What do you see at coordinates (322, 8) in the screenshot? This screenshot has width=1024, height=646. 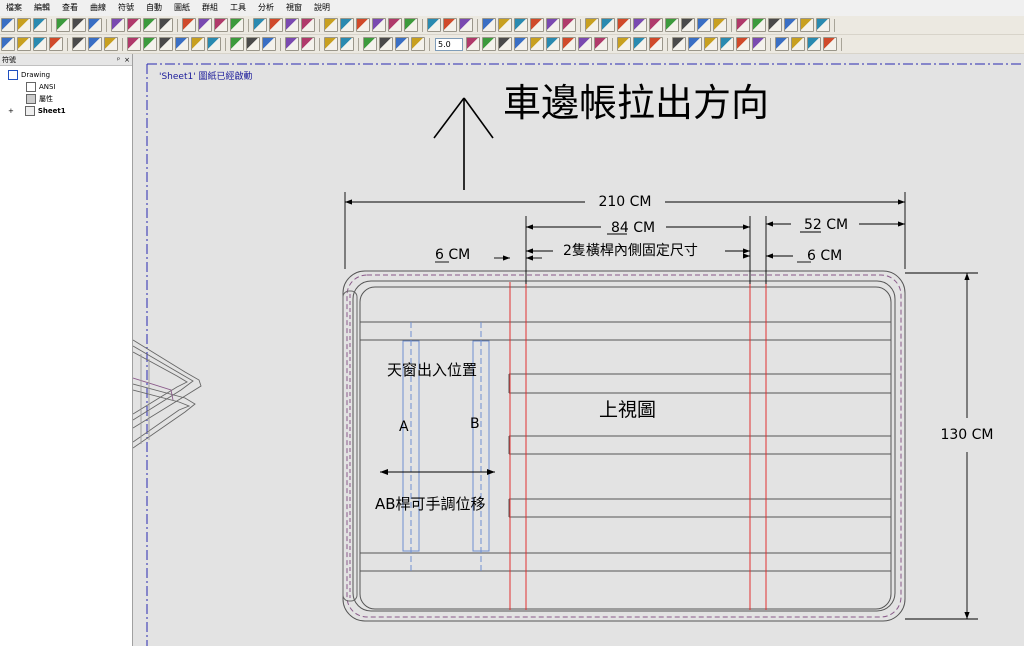 I see `menu-help: 說明` at bounding box center [322, 8].